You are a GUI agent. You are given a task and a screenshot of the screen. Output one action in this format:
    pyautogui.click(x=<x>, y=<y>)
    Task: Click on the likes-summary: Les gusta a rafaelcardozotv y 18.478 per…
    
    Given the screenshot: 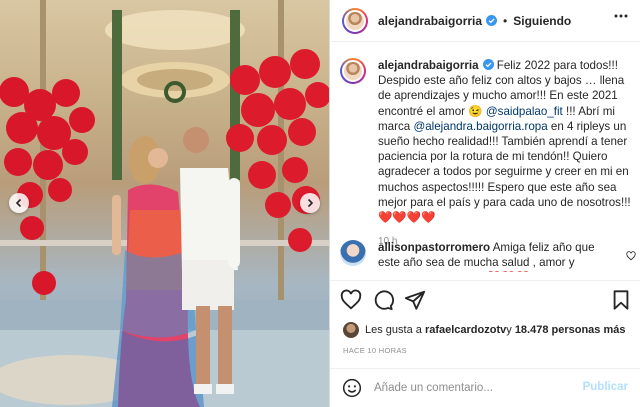 What is the action you would take?
    pyautogui.click(x=484, y=330)
    